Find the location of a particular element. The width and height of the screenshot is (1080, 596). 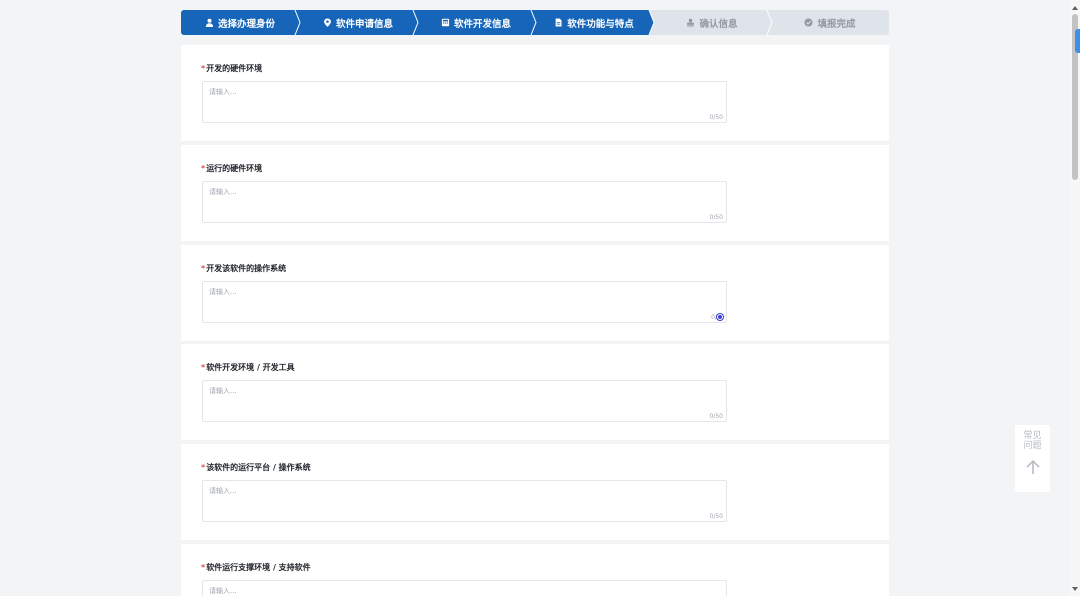

step-label: 选择办理身份 is located at coordinates (246, 24).